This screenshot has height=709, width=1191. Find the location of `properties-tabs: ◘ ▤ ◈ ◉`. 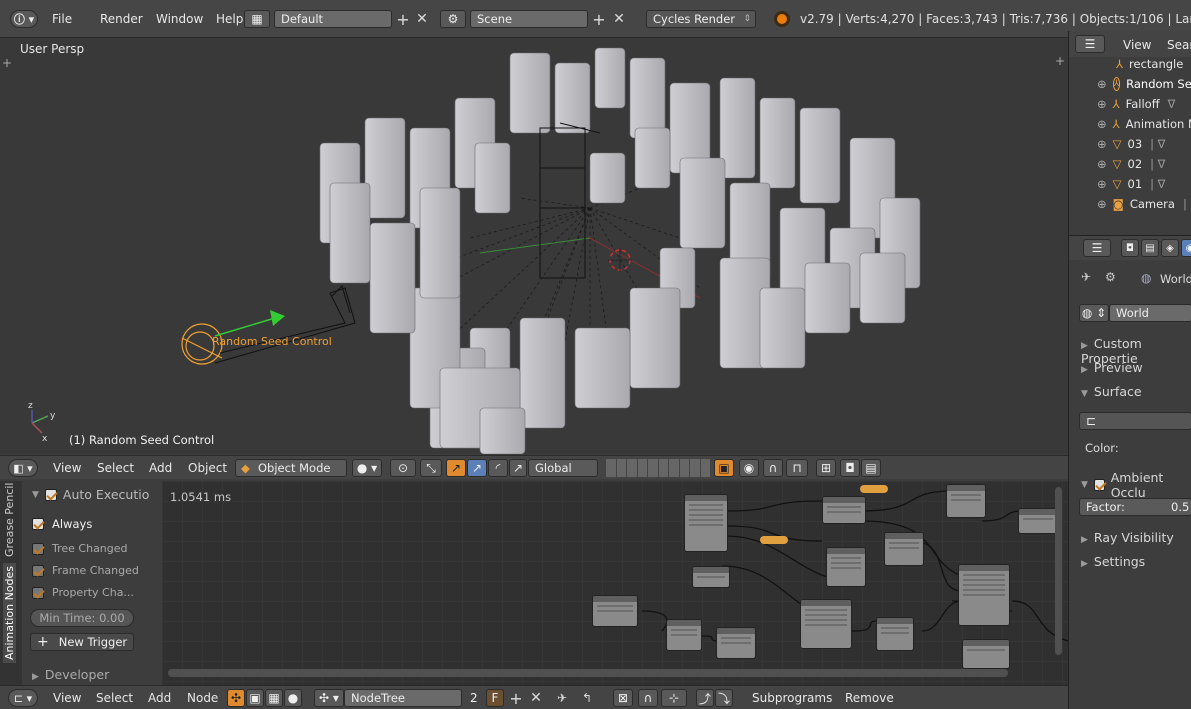

properties-tabs: ◘ ▤ ◈ ◉ is located at coordinates (1156, 248).